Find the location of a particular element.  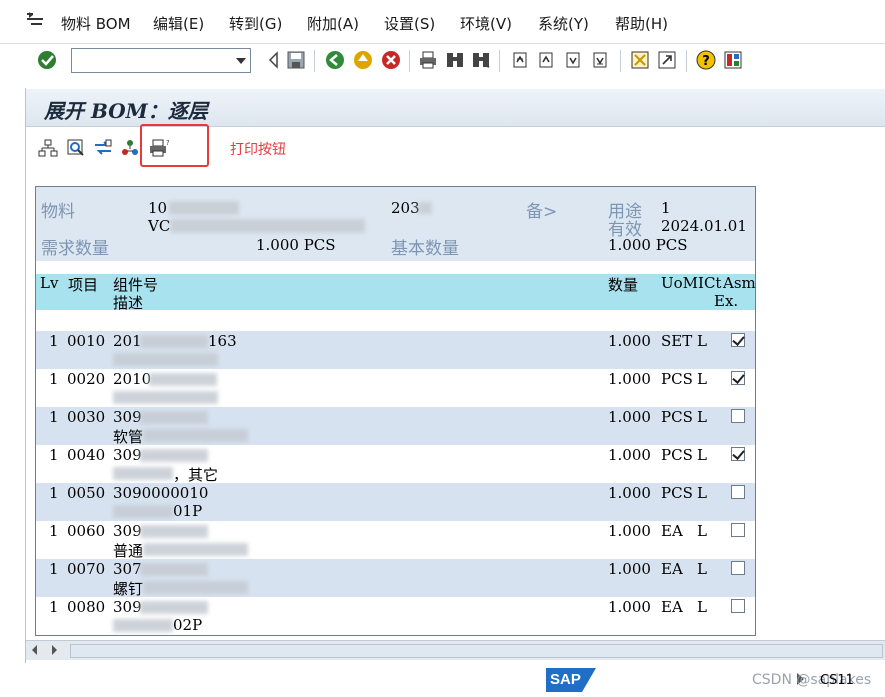

menu-edit: 编辑(E) is located at coordinates (178, 23).